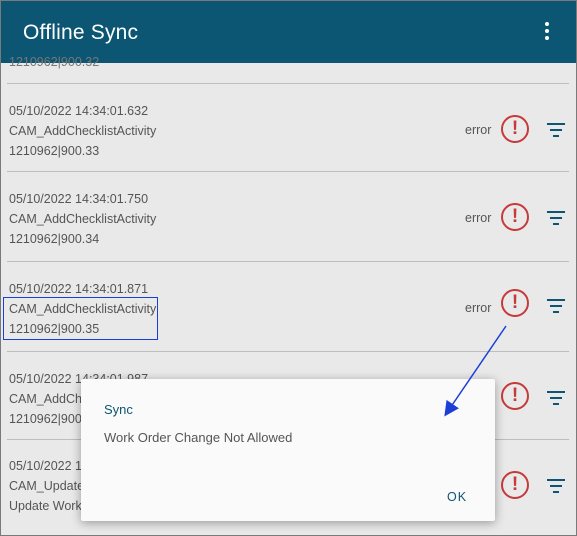 The width and height of the screenshot is (577, 536). What do you see at coordinates (475, 371) in the screenshot?
I see `annotation-arrow` at bounding box center [475, 371].